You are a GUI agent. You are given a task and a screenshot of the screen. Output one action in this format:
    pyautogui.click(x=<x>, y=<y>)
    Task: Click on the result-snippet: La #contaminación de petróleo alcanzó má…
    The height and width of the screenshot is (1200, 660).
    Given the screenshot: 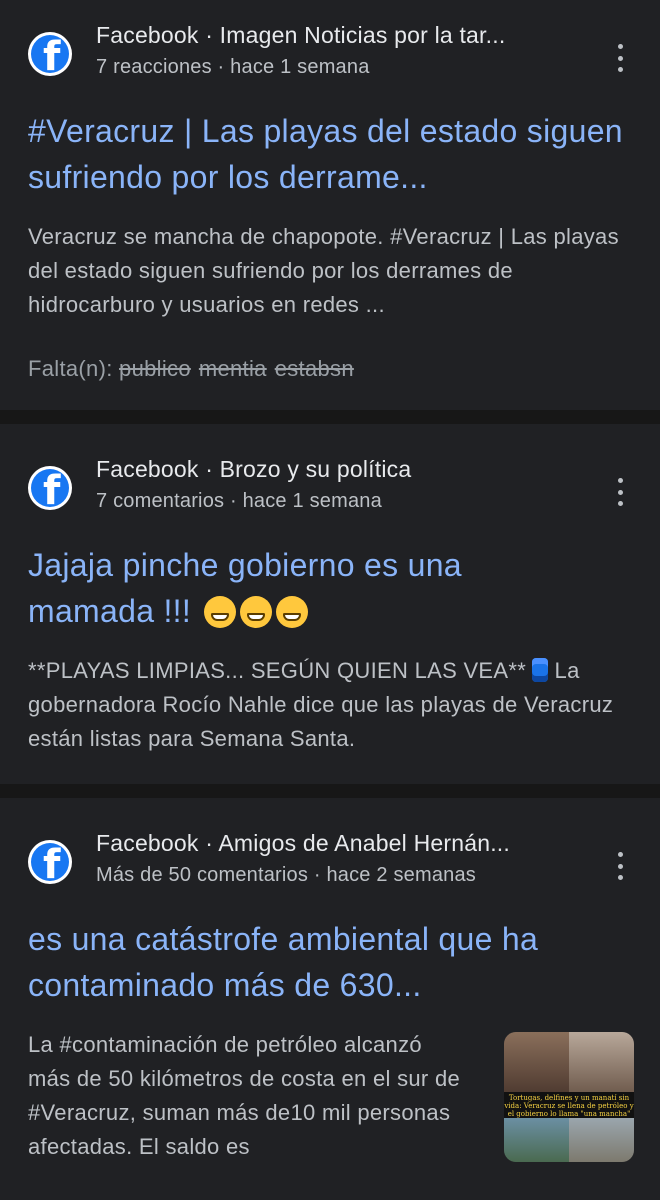 What is the action you would take?
    pyautogui.click(x=244, y=1095)
    